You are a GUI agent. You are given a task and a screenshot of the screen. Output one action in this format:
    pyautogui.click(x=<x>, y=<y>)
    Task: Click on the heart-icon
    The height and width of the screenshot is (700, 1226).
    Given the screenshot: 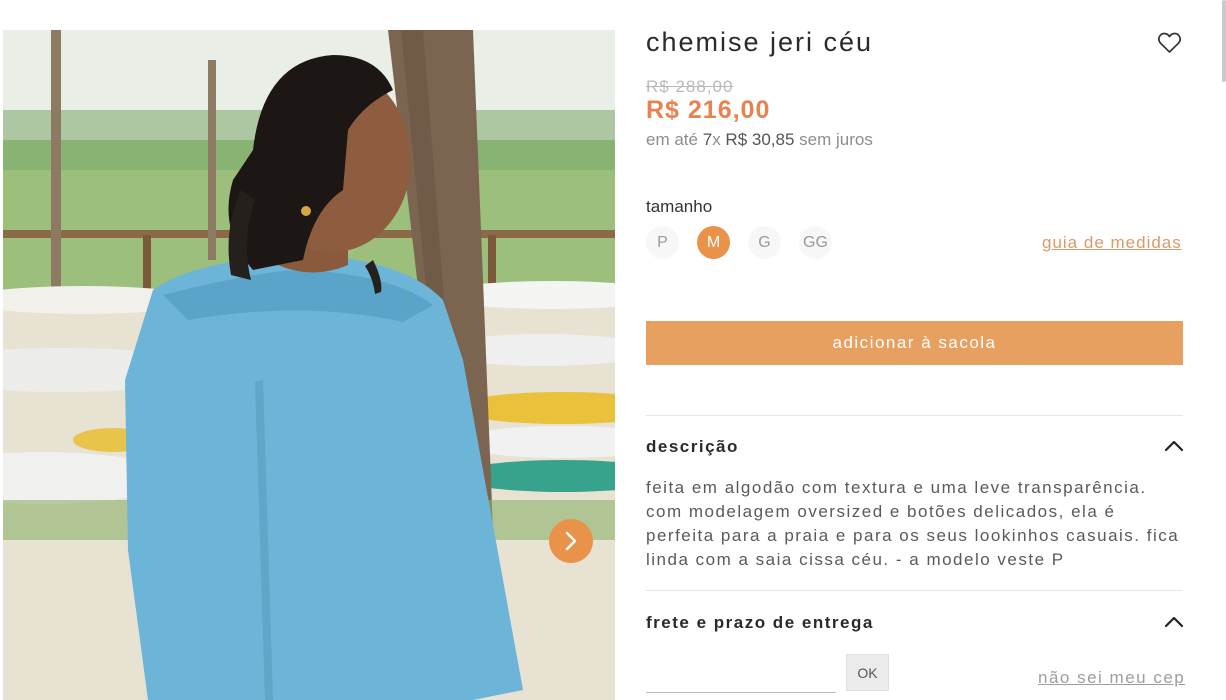 What is the action you would take?
    pyautogui.click(x=1169, y=42)
    